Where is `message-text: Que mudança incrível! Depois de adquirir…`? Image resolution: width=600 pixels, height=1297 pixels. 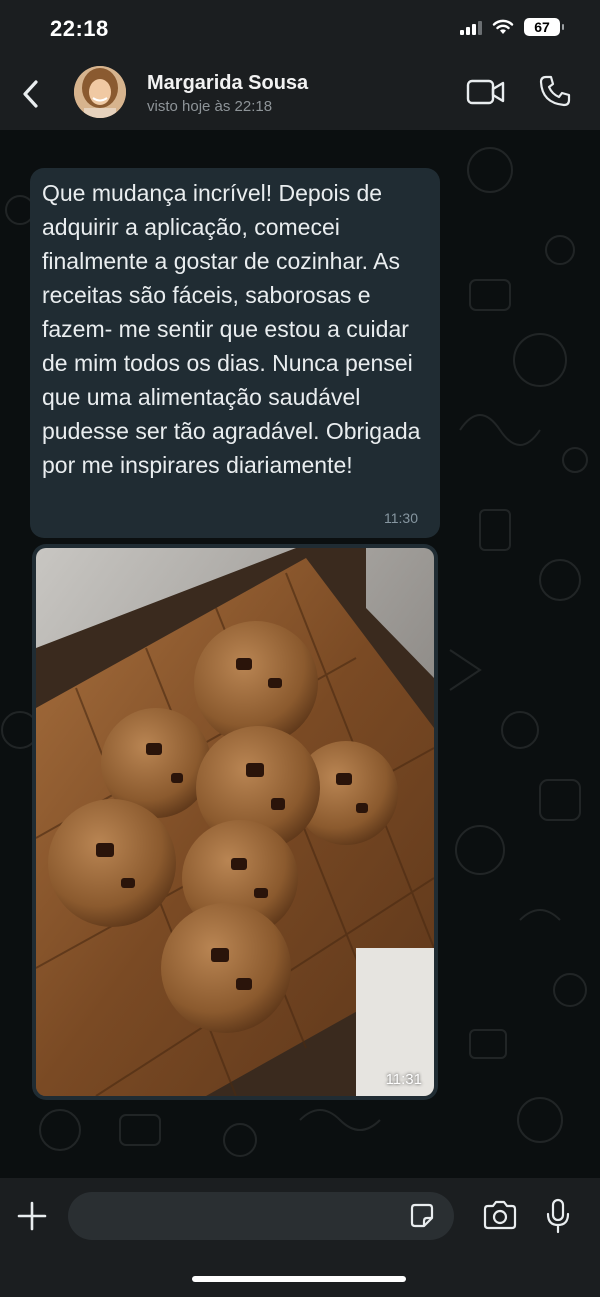
message-text: Que mudança incrível! Depois de adquirir… is located at coordinates (231, 329).